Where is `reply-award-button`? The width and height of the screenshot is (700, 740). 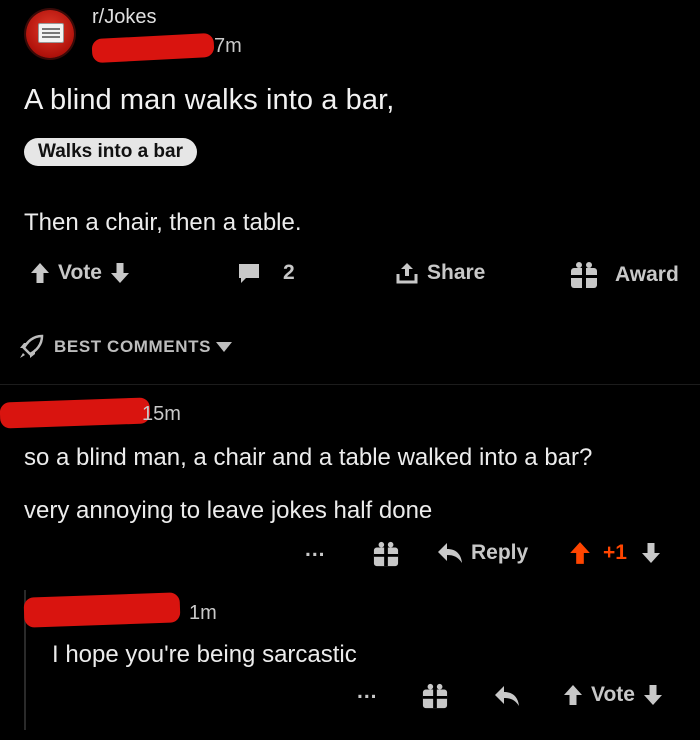
reply-award-button is located at coordinates (435, 696).